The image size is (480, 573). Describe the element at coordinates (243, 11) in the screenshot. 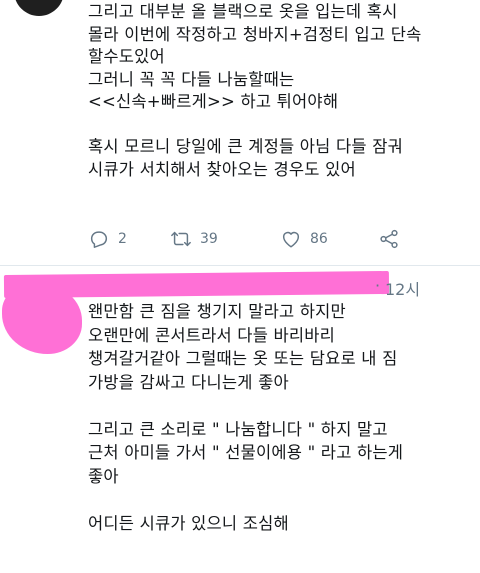

I see `tweet-text-line: 그리고 대부분 올 블랙으로 옷을 입는데 혹시` at that location.